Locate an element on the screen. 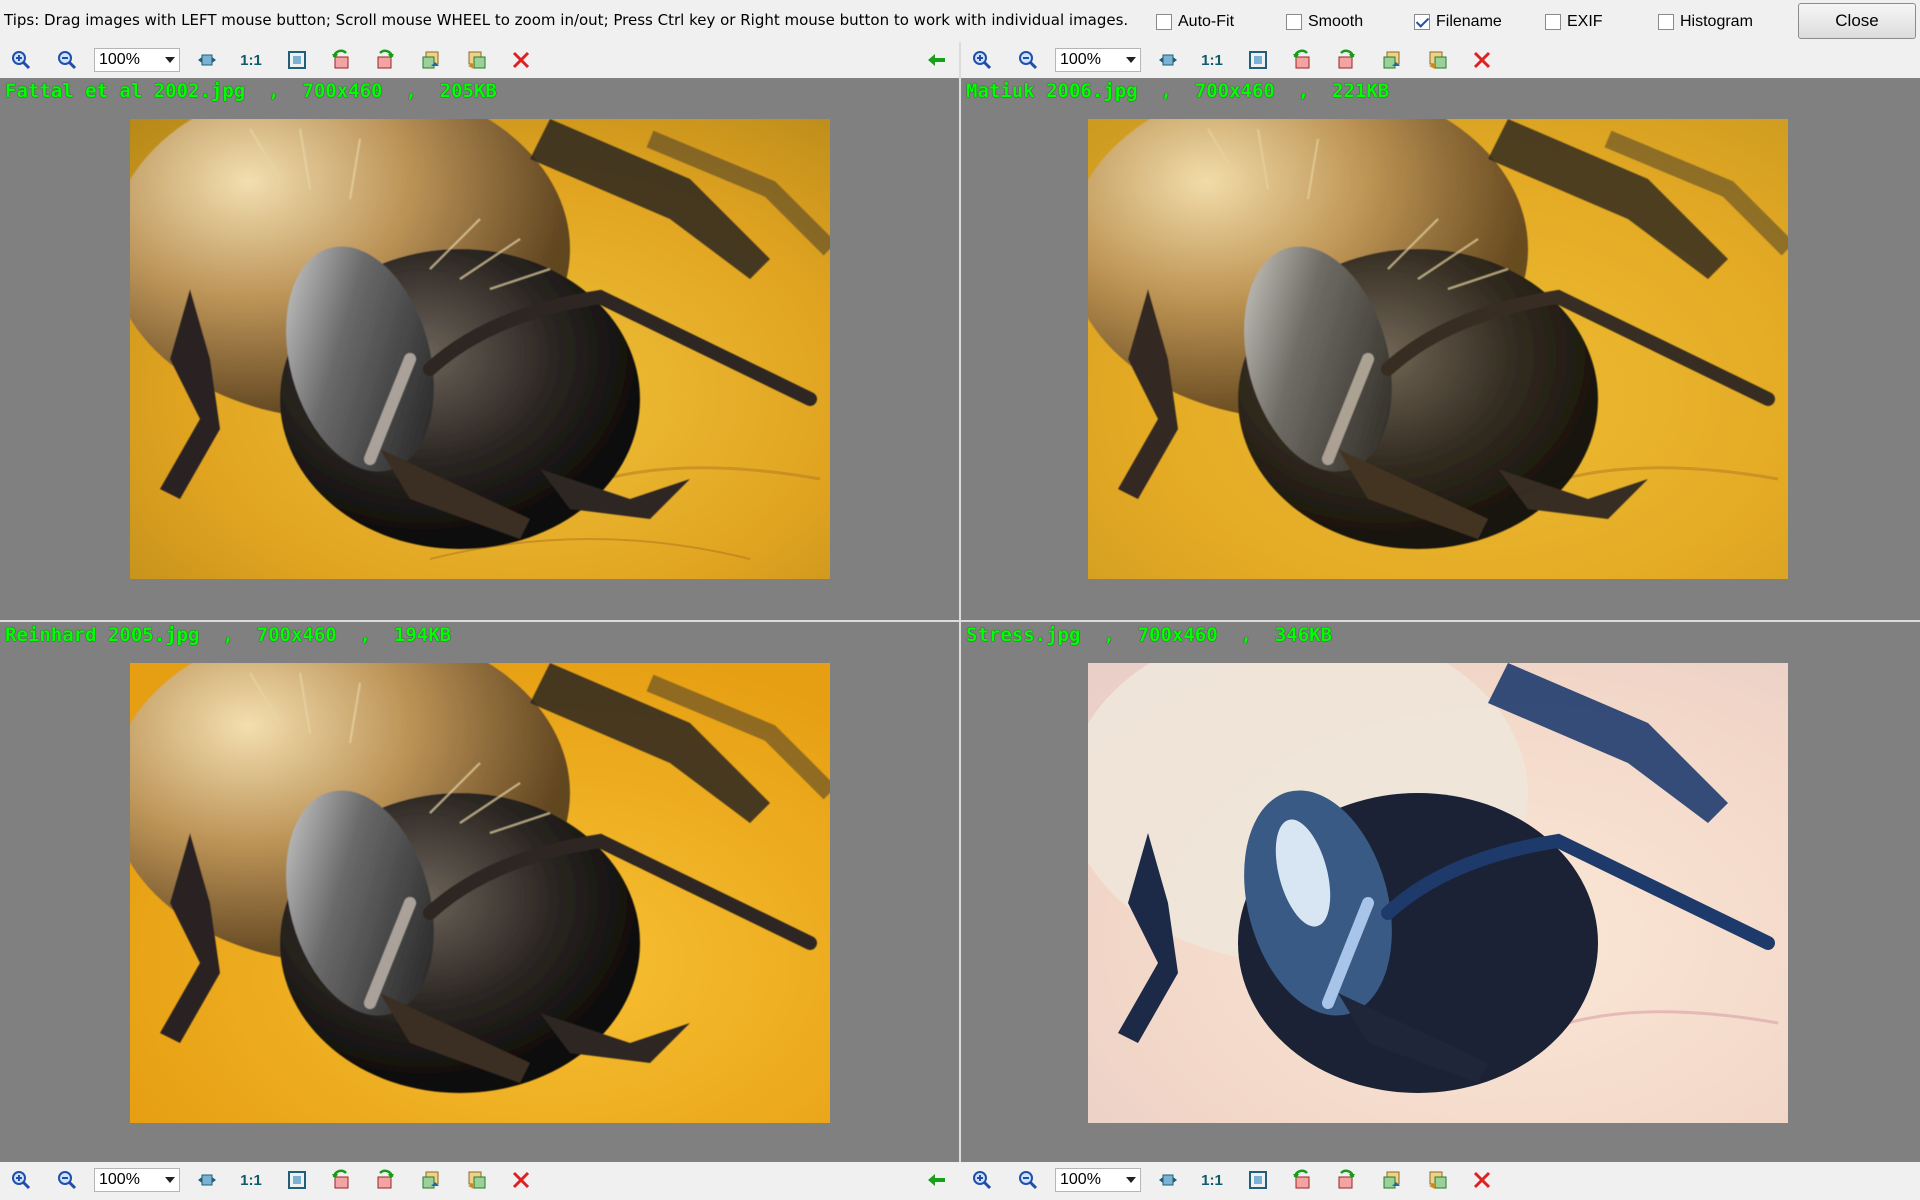 This screenshot has height=1200, width=1920. checkbox-label: Smooth is located at coordinates (1336, 21).